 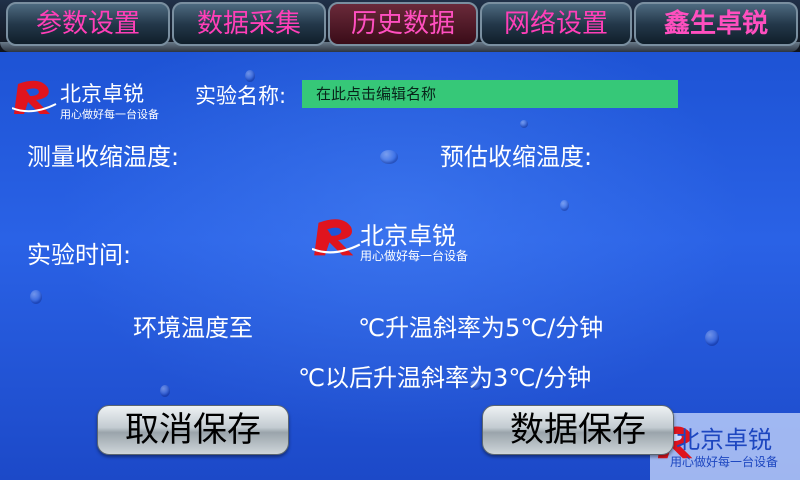 I want to click on tab-network-settings: 网络设置, so click(x=556, y=24).